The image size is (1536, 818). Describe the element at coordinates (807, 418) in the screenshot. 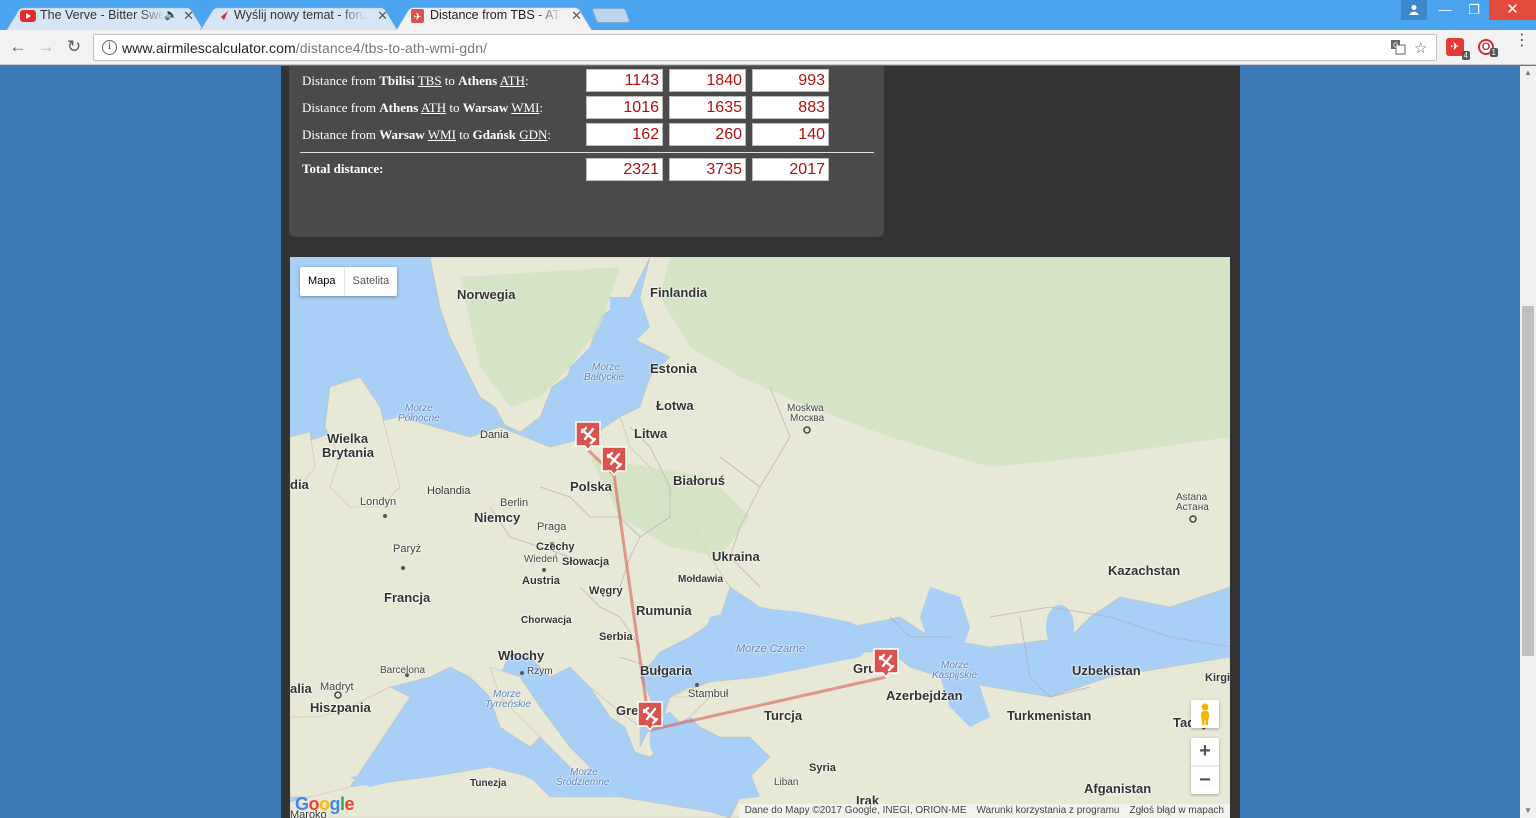

I see `map-label-moskwa-2: Москва` at that location.